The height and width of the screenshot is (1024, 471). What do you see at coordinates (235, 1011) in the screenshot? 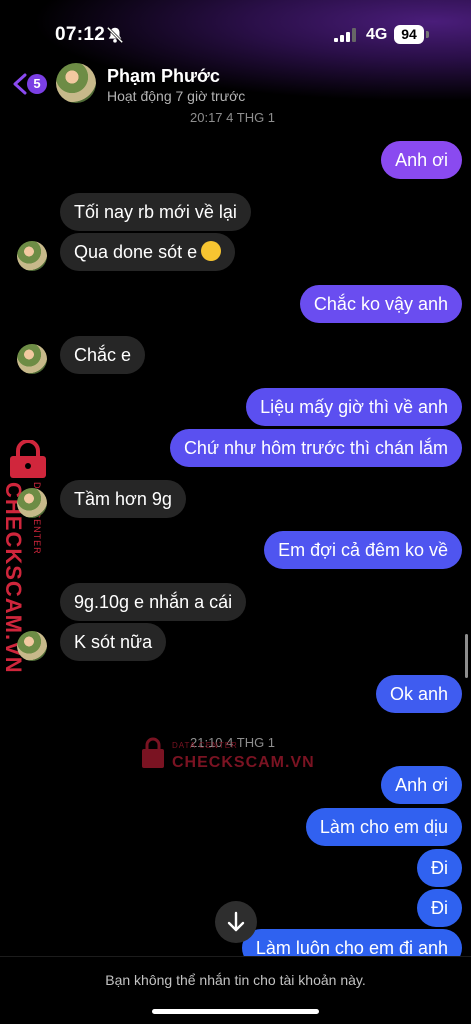
I see `home-indicator` at bounding box center [235, 1011].